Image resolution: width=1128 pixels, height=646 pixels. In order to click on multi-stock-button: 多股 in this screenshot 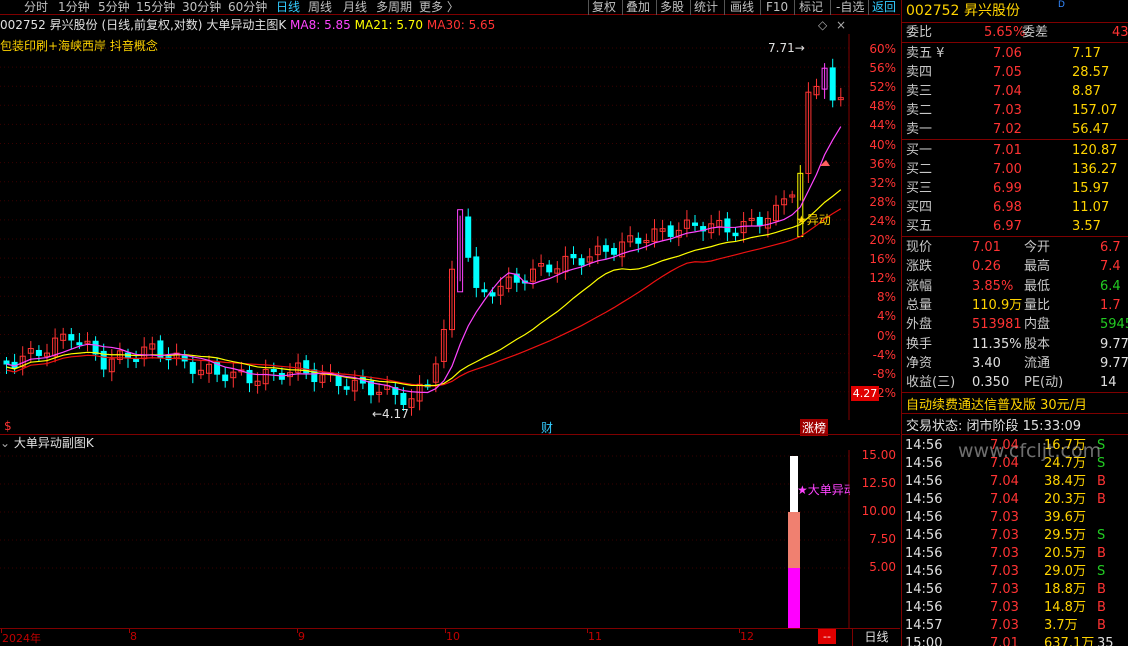, I will do `click(672, 7)`.